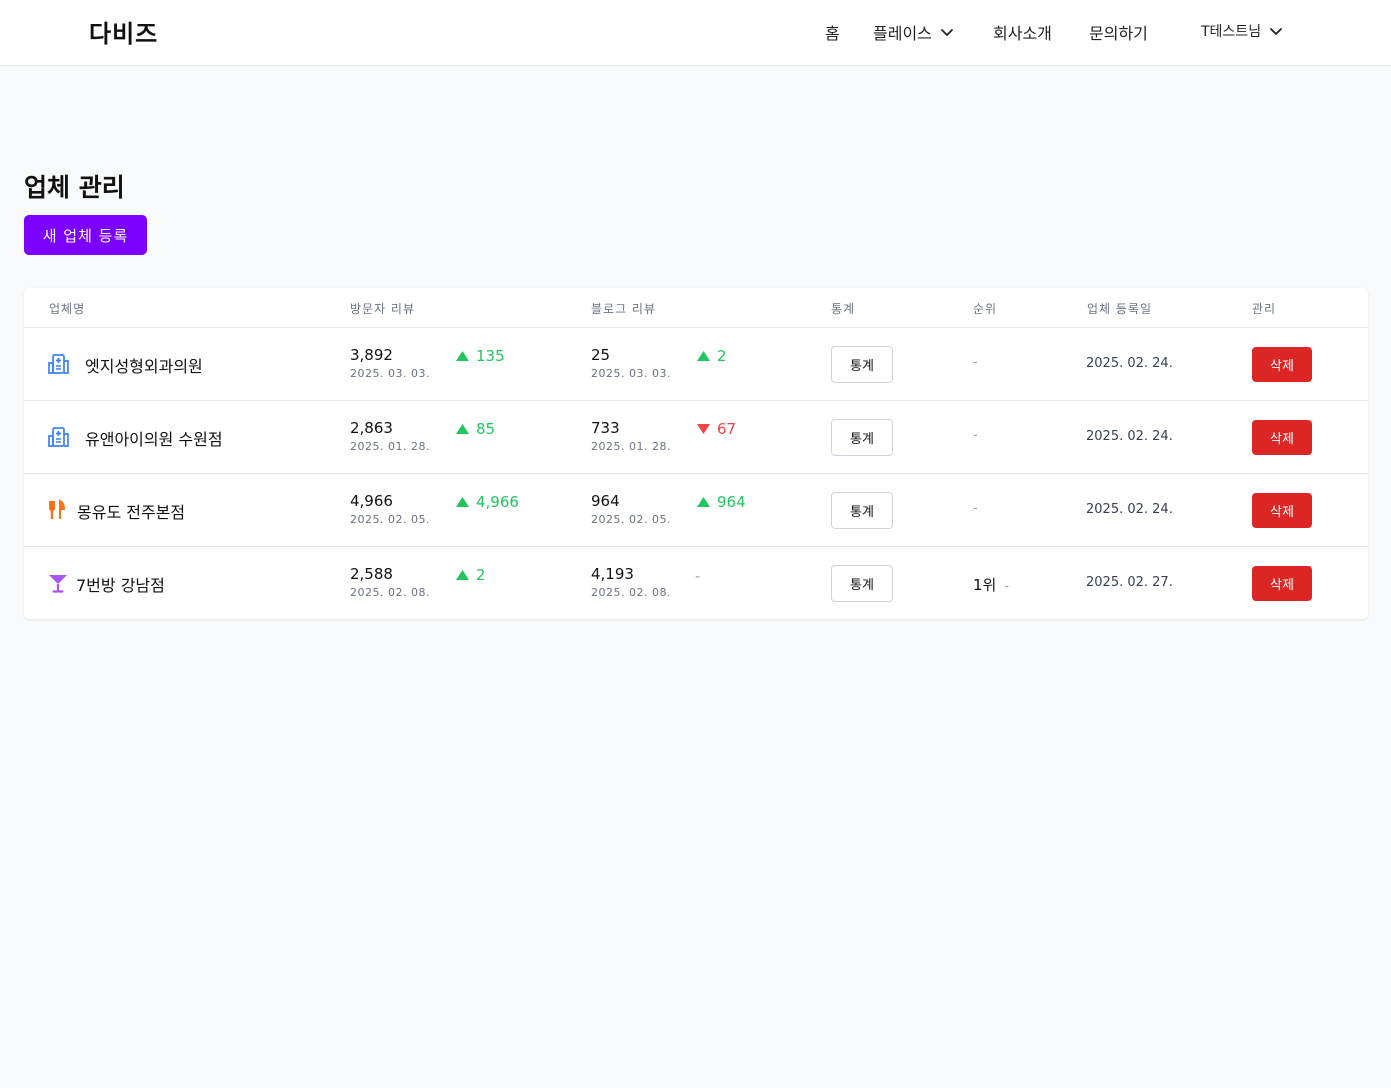 This screenshot has height=1088, width=1391. I want to click on business-name: 몽유도 전주본점, so click(131, 512).